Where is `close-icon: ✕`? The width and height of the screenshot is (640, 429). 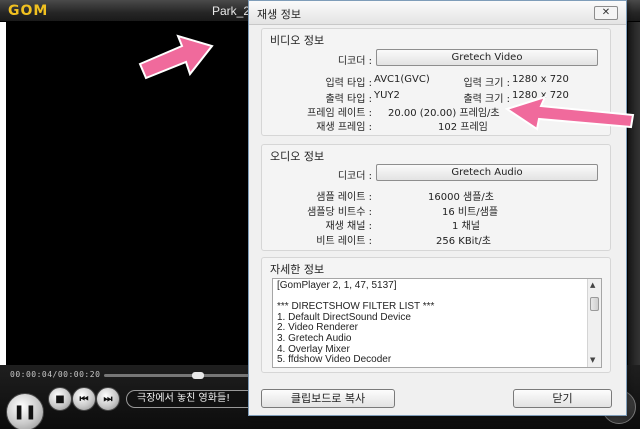 close-icon: ✕ is located at coordinates (606, 13).